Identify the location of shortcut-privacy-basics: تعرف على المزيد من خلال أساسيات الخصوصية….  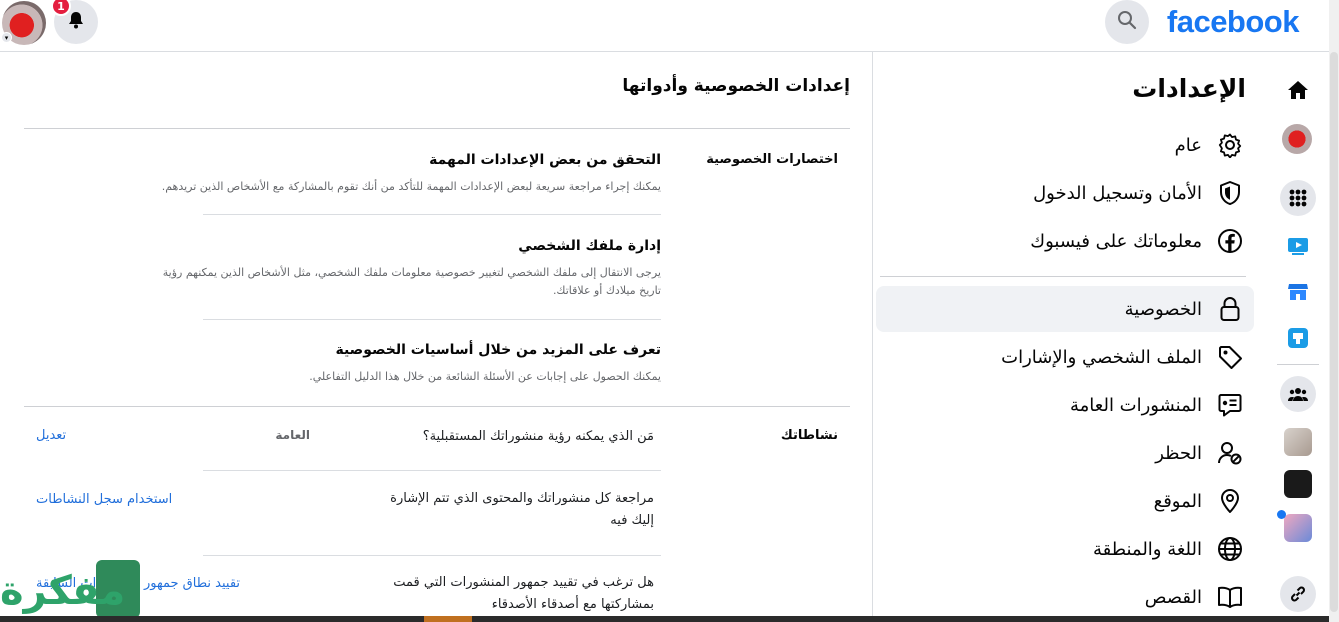
(401, 364).